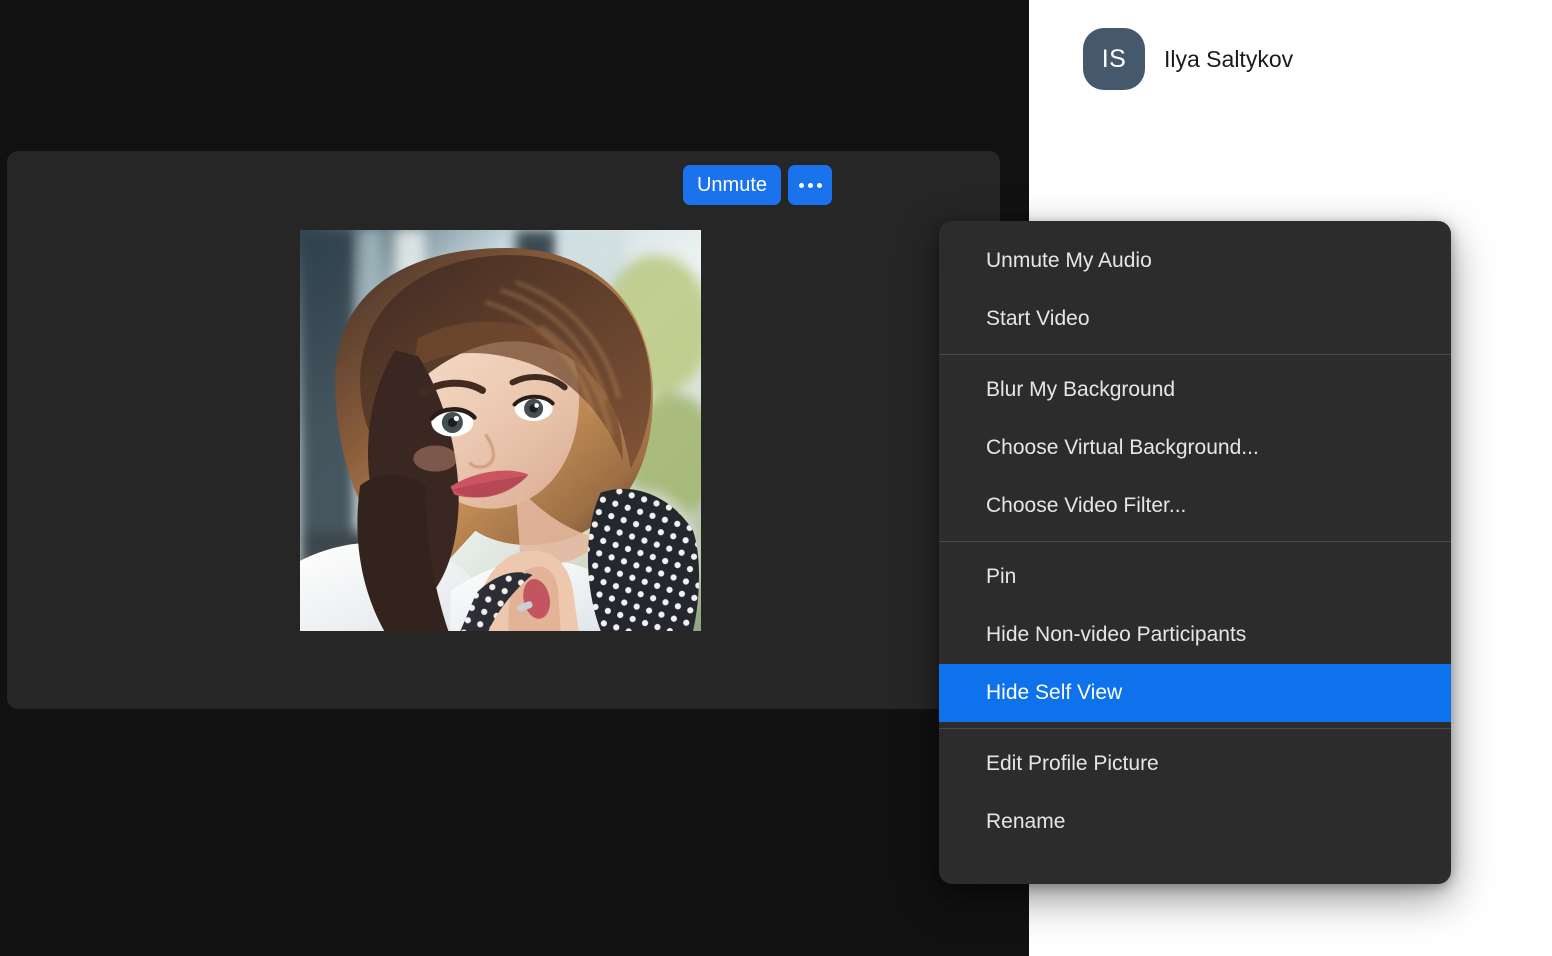 Image resolution: width=1552 pixels, height=956 pixels. What do you see at coordinates (1195, 635) in the screenshot?
I see `menu-item-hide-non-video-participants: Hide Non-video Participants` at bounding box center [1195, 635].